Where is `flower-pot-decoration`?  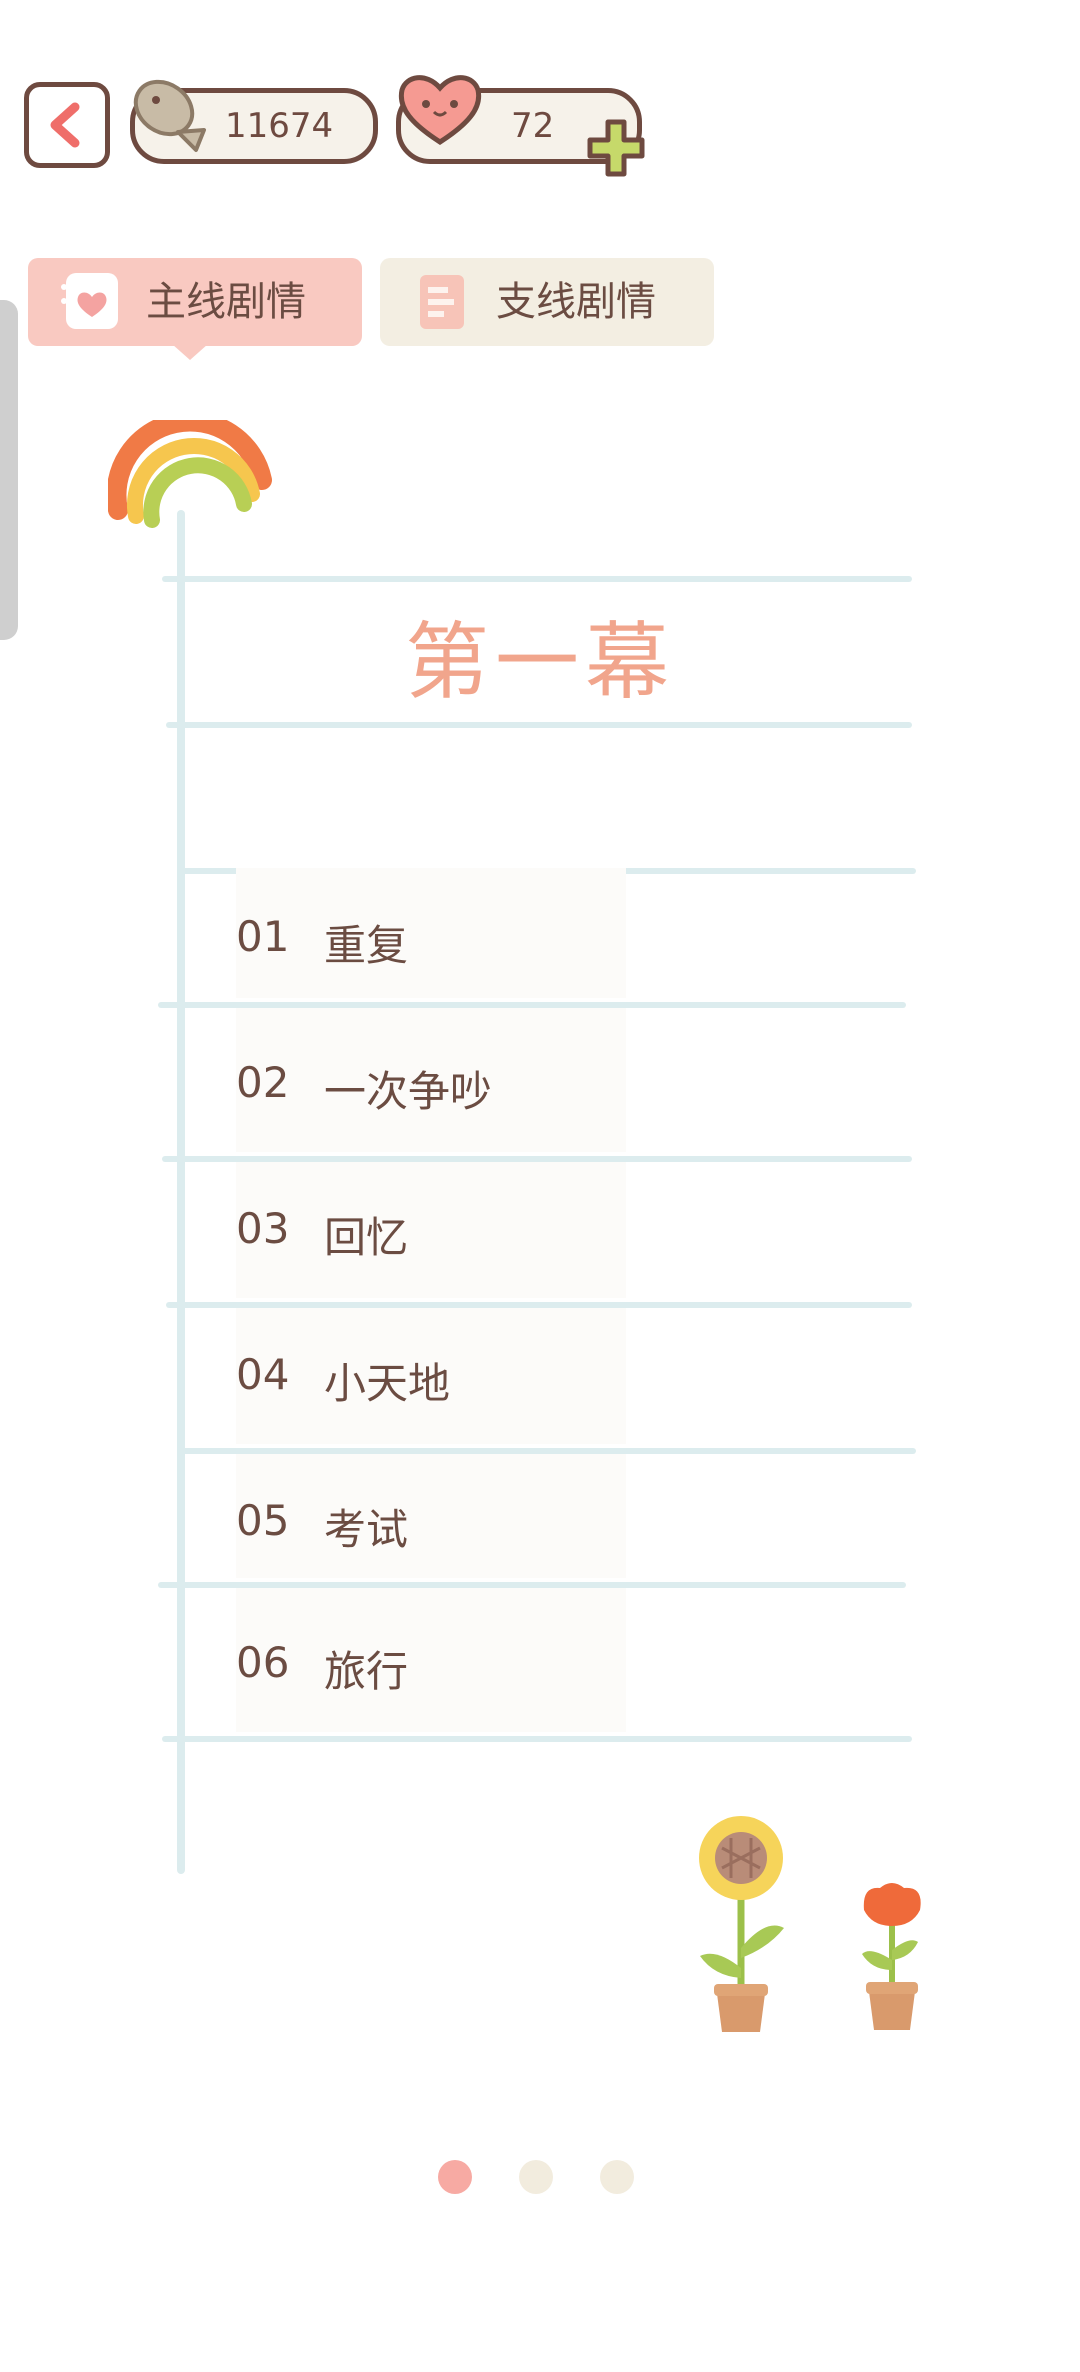 flower-pot-decoration is located at coordinates (891, 1956).